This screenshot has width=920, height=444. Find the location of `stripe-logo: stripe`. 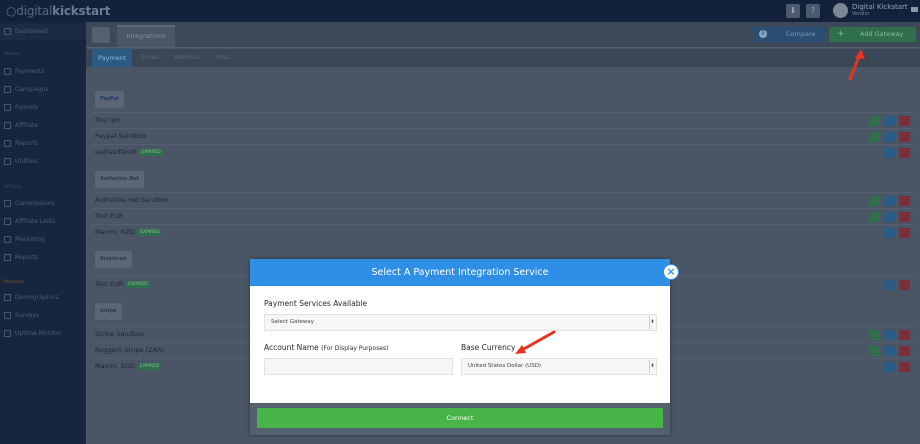

stripe-logo: stripe is located at coordinates (108, 311).